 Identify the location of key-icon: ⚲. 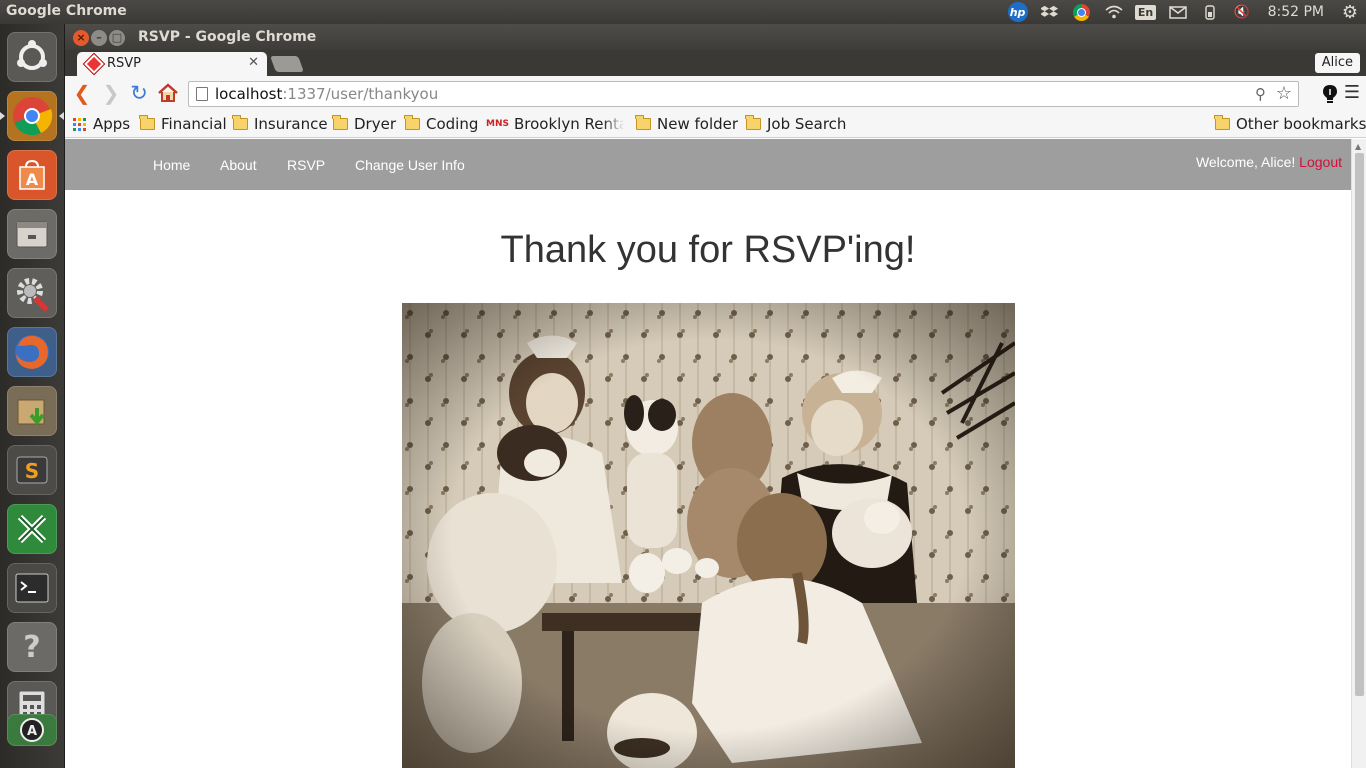
(1260, 94).